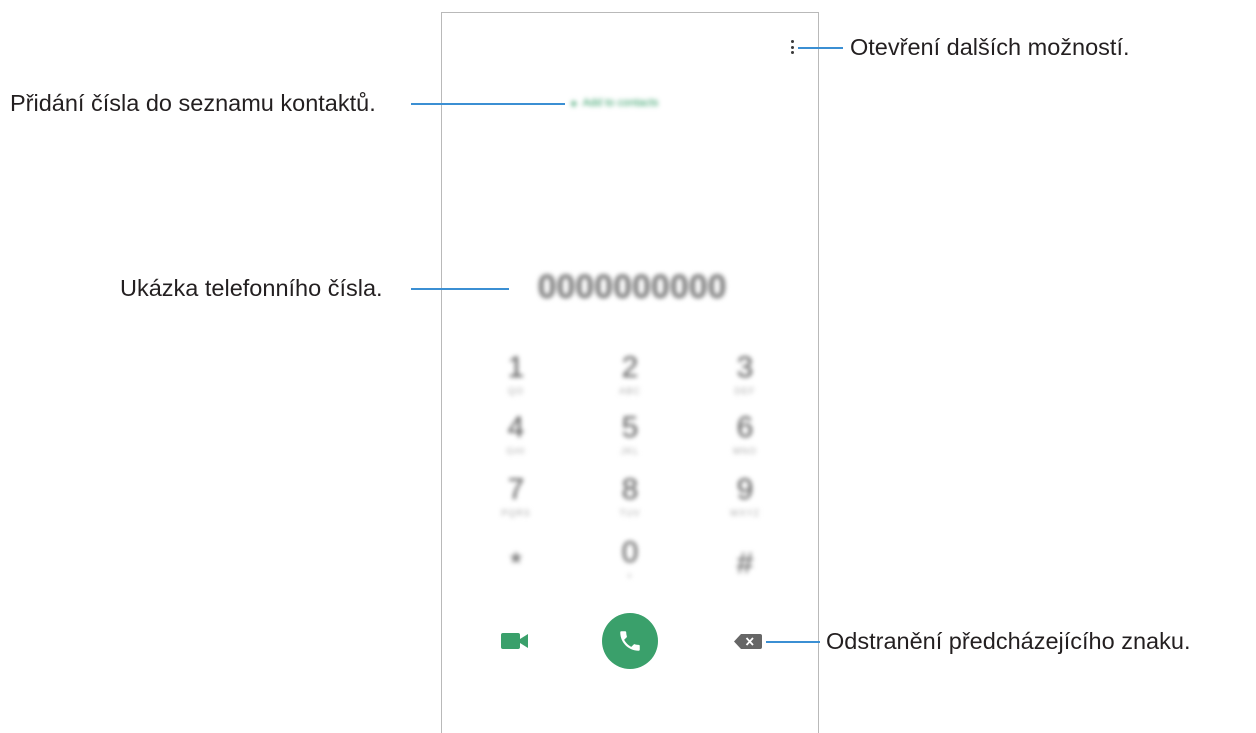 Image resolution: width=1256 pixels, height=733 pixels. What do you see at coordinates (516, 513) in the screenshot?
I see `key-letters: PQRS` at bounding box center [516, 513].